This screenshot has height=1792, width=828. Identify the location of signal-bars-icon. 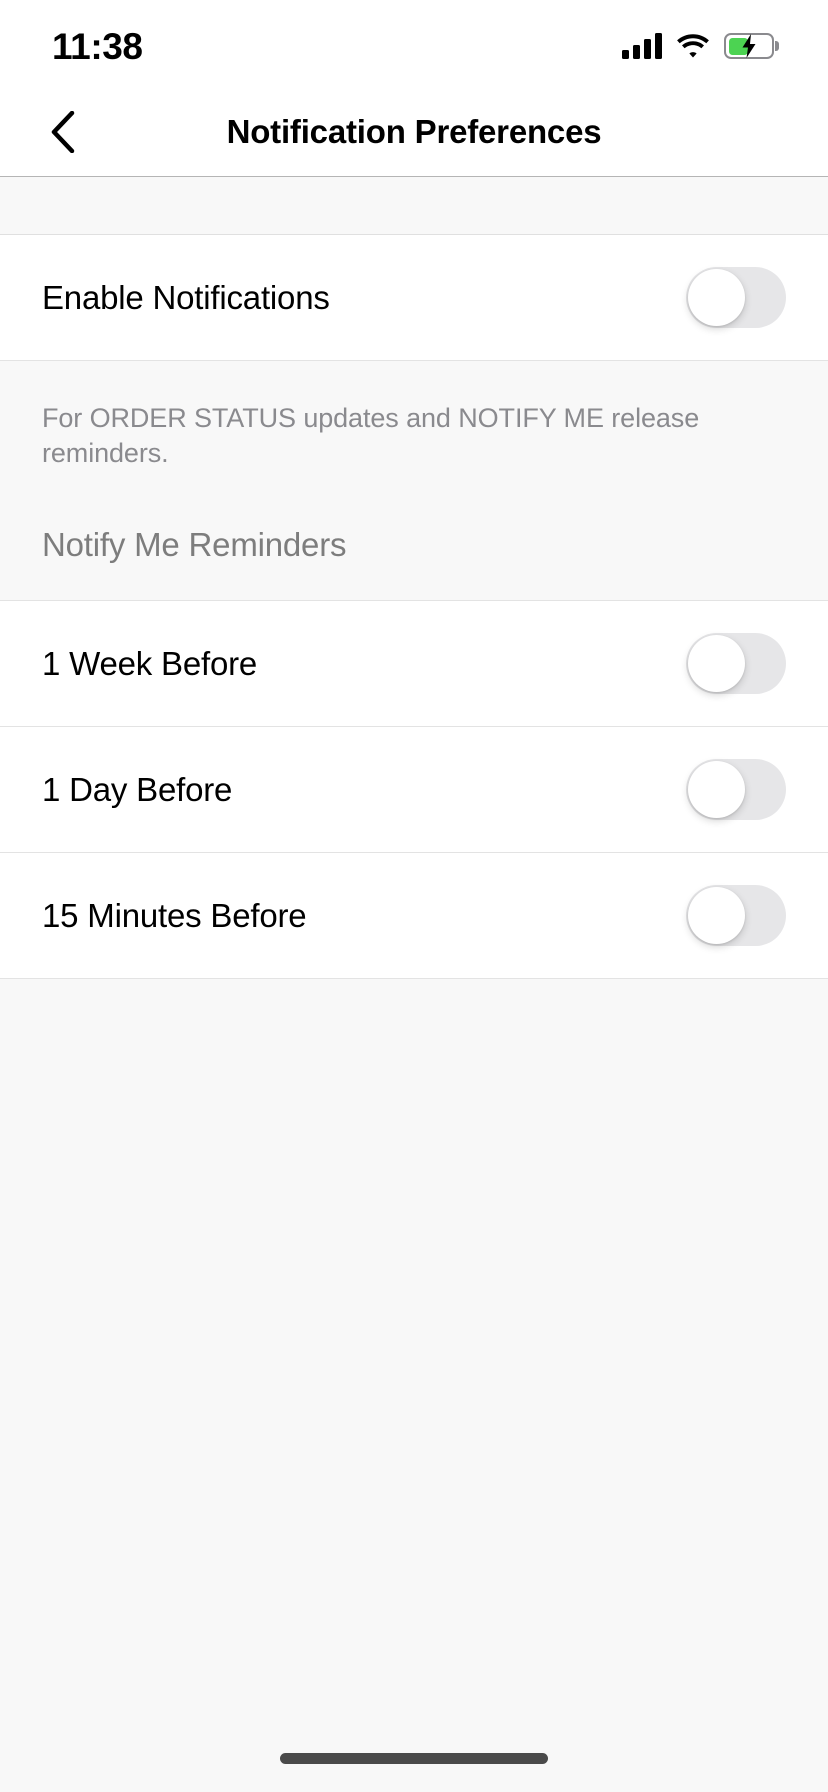
(642, 46).